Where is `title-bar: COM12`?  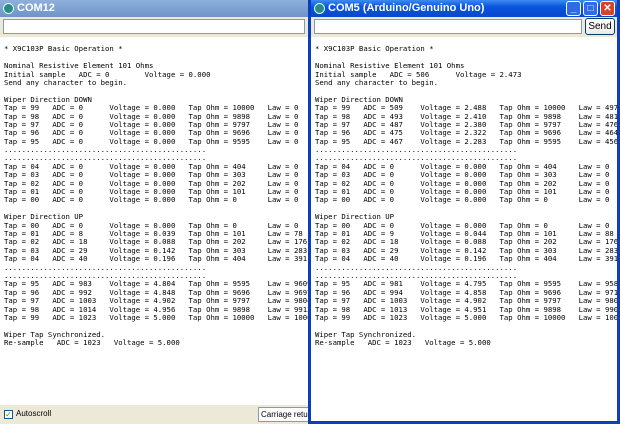 title-bar: COM12 is located at coordinates (154, 8).